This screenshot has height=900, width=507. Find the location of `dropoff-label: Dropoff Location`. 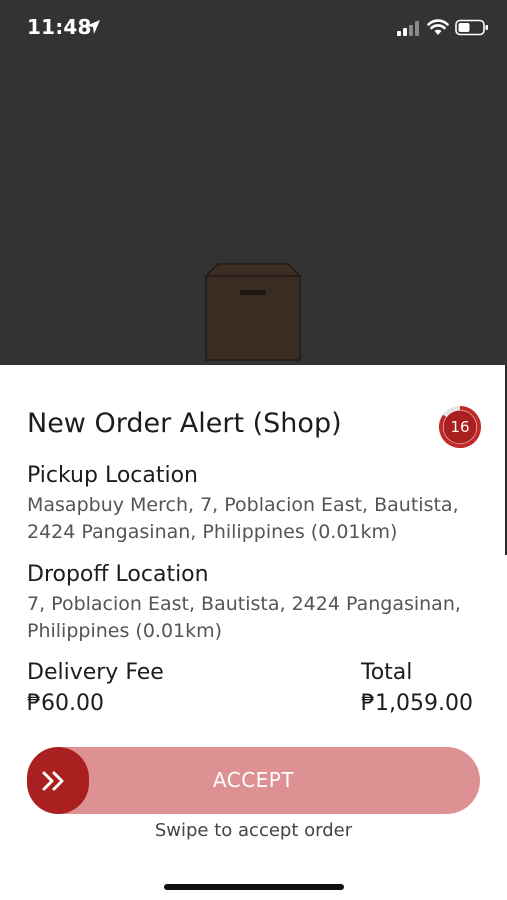

dropoff-label: Dropoff Location is located at coordinates (118, 574).